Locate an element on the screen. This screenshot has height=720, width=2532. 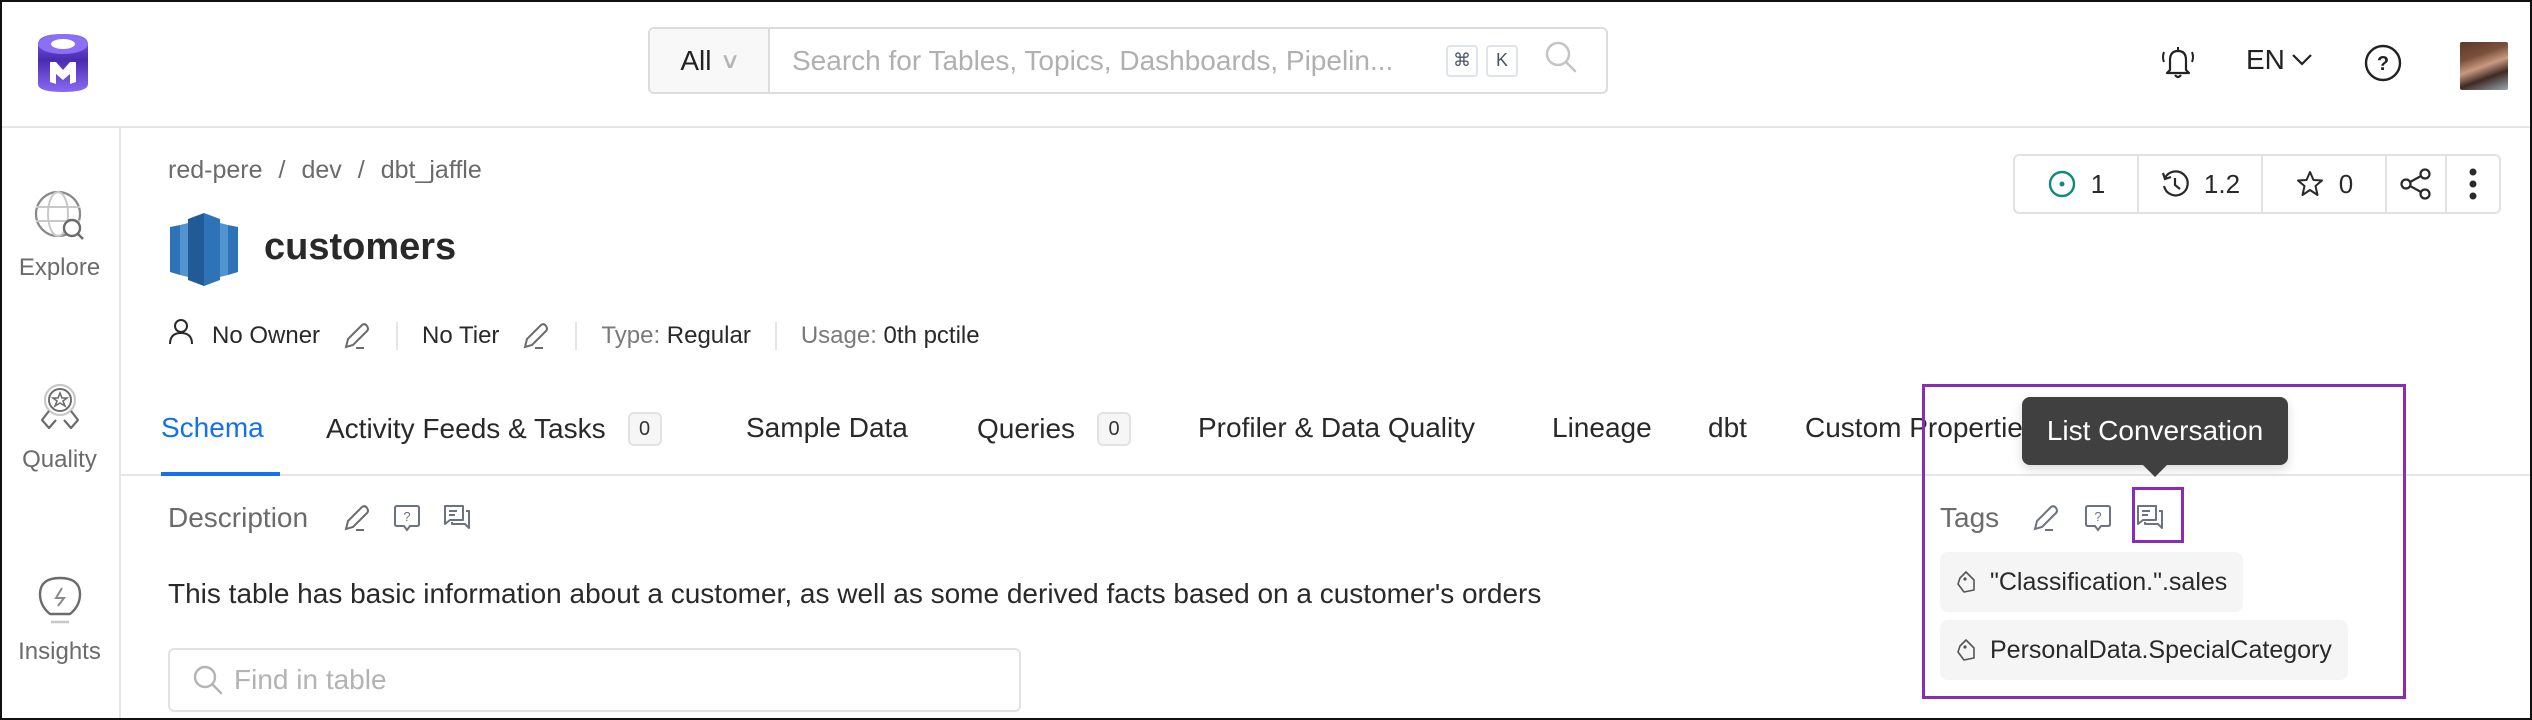
share-button is located at coordinates (2417, 184).